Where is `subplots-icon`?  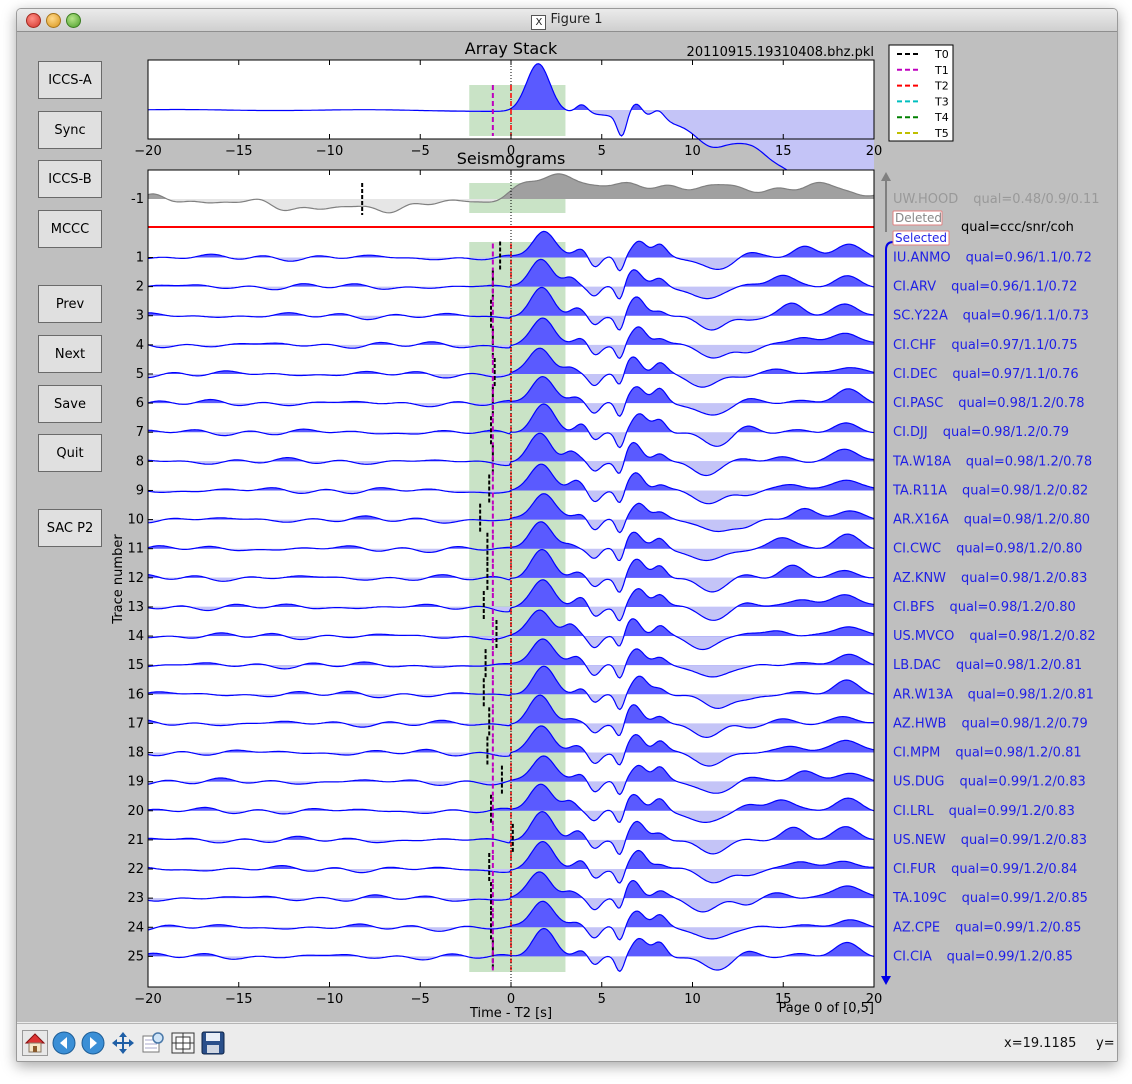 subplots-icon is located at coordinates (183, 1043).